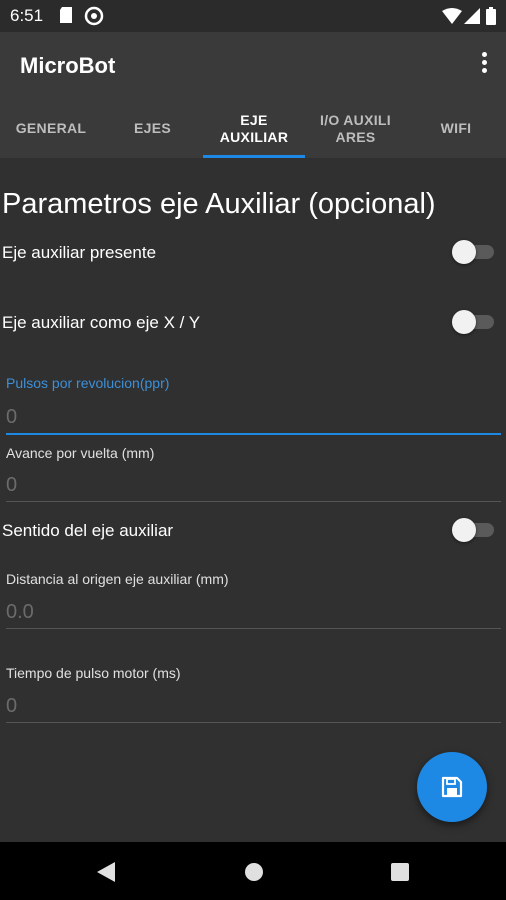 The width and height of the screenshot is (506, 900). What do you see at coordinates (117, 579) in the screenshot?
I see `field-label-distancia-al-origen: Distancia al origen eje auxiliar (mm)` at bounding box center [117, 579].